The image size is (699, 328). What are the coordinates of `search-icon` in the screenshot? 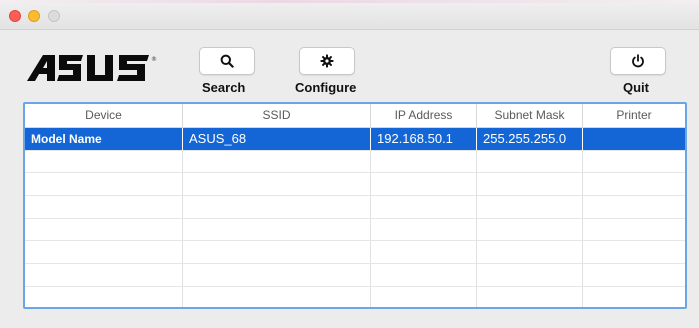 It's located at (227, 61).